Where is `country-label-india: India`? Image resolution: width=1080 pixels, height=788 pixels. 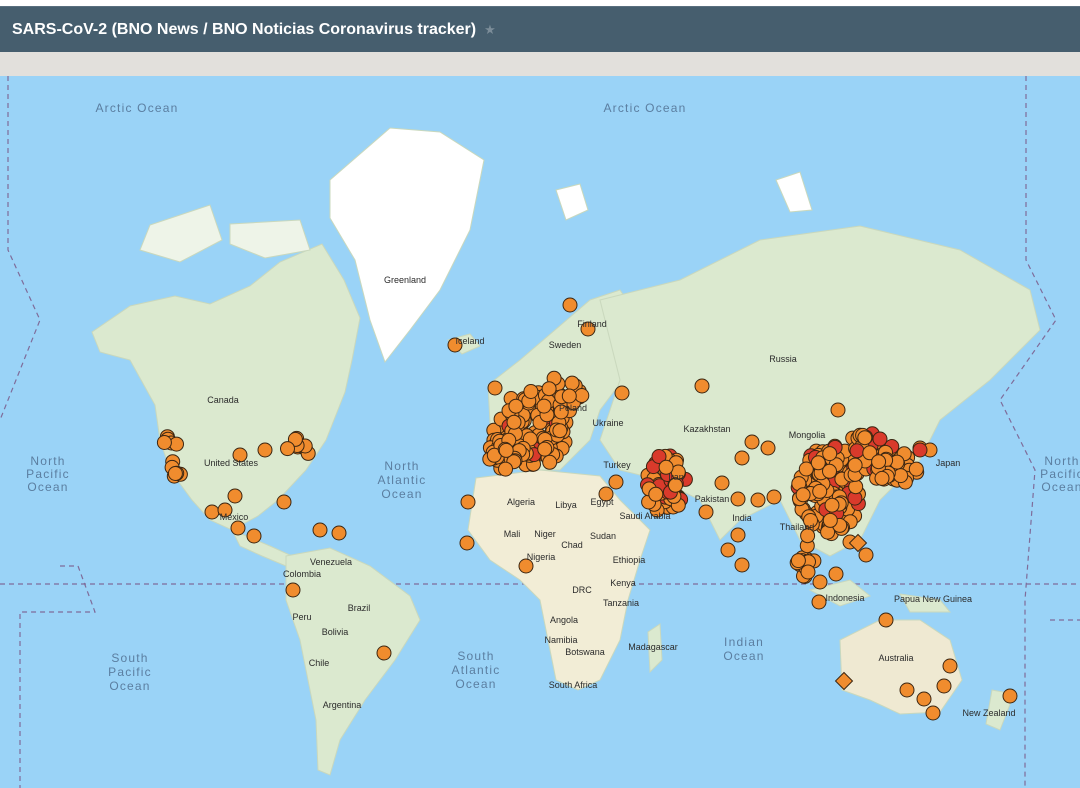 country-label-india: India is located at coordinates (742, 518).